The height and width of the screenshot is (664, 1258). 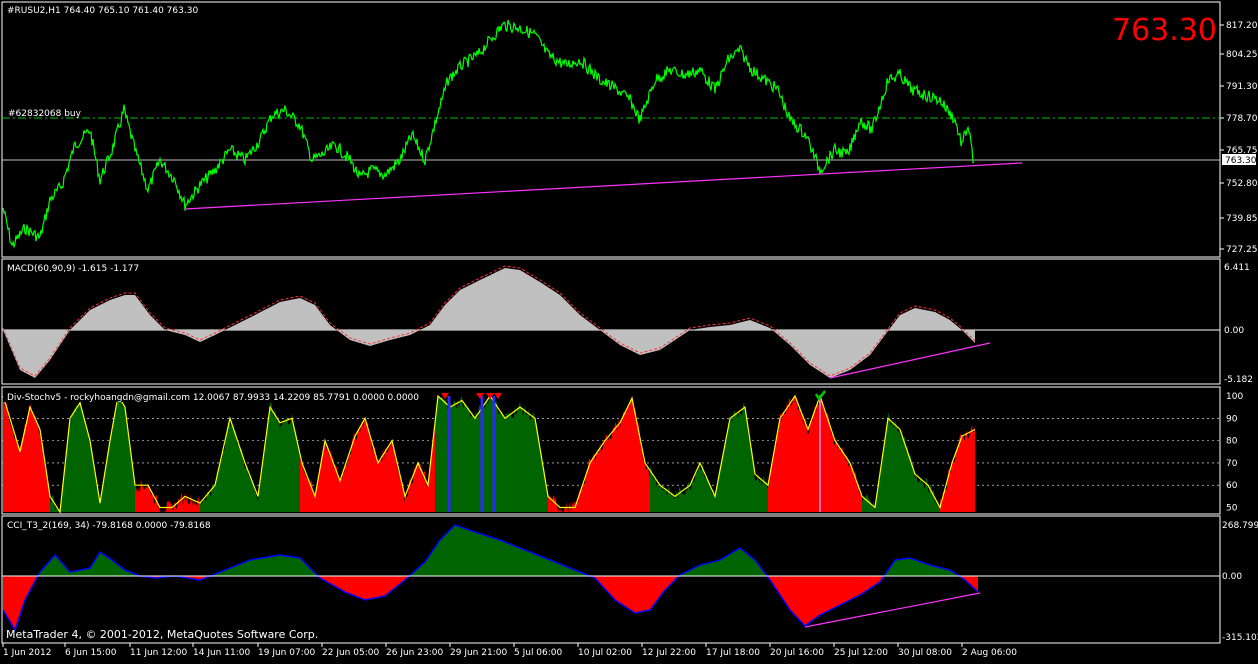 I want to click on macd-histogram, so click(x=489, y=323).